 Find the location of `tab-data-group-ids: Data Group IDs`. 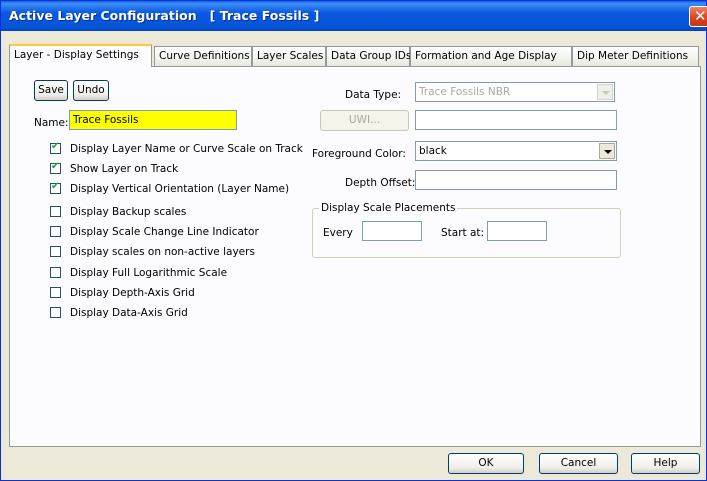

tab-data-group-ids: Data Group IDs is located at coordinates (369, 56).